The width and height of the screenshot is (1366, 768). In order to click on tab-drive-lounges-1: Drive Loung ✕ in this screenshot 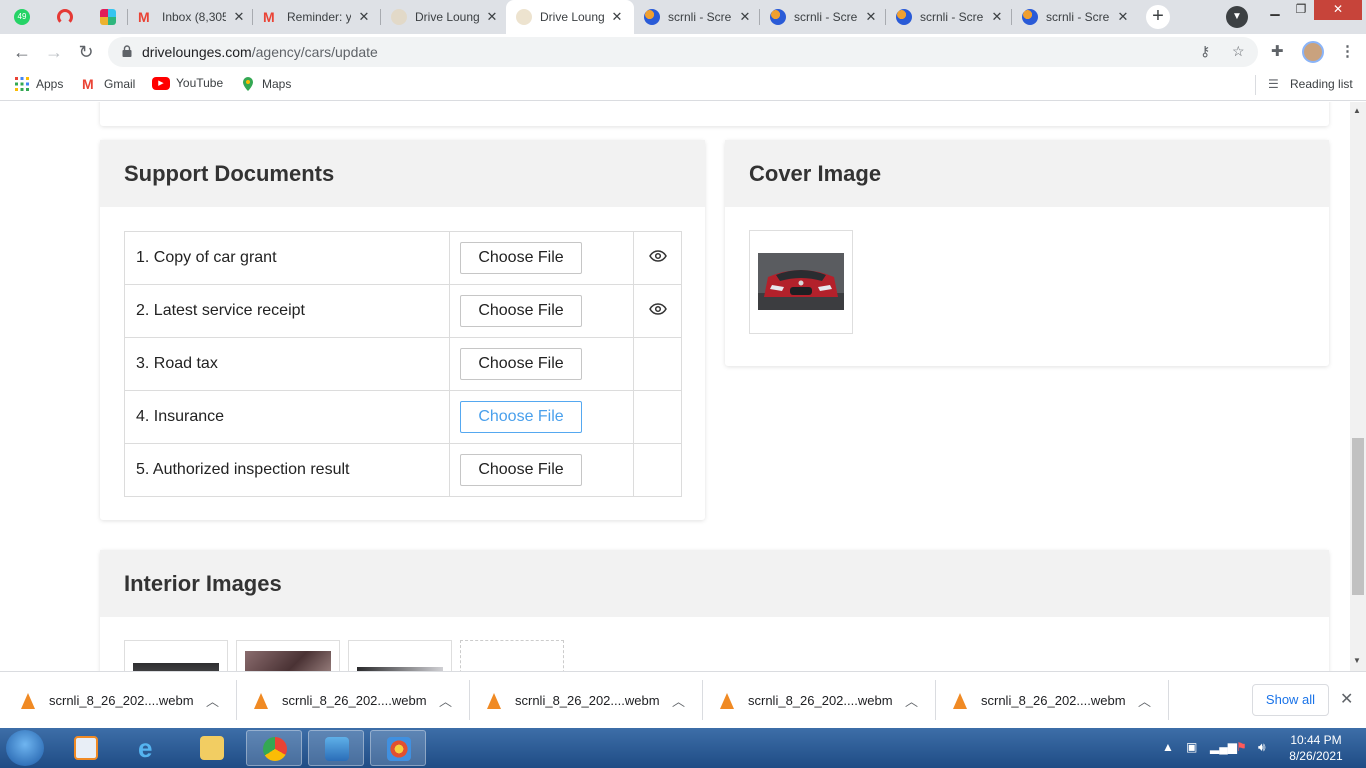, I will do `click(443, 17)`.